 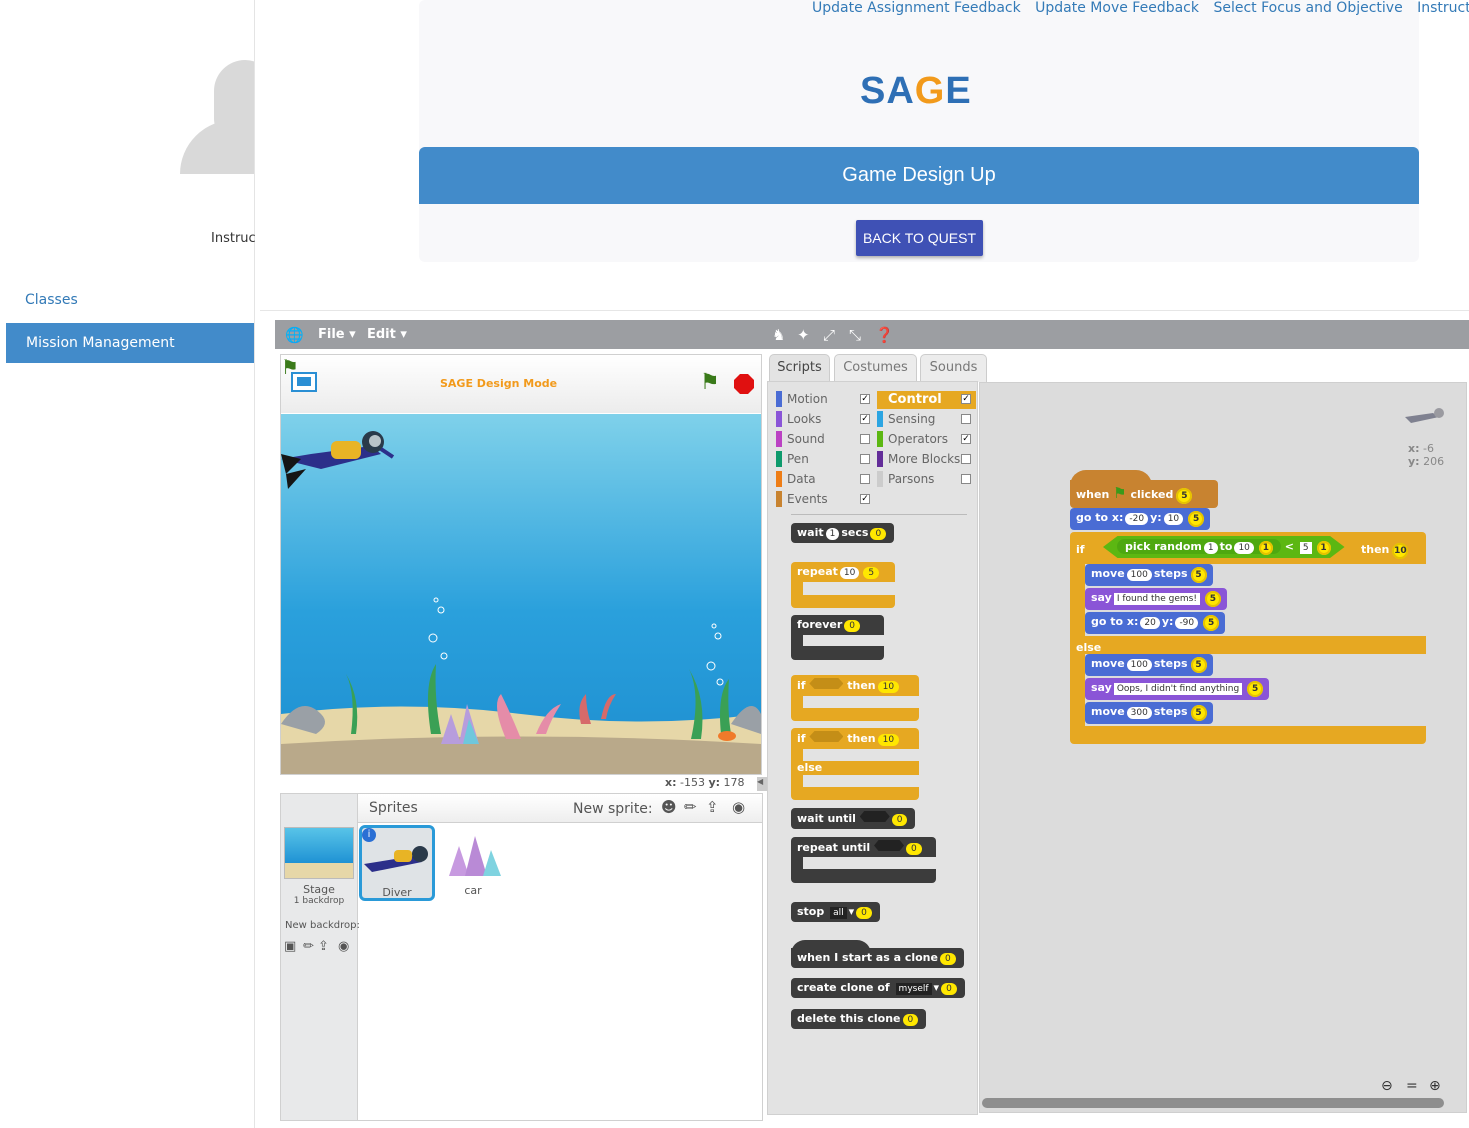 I want to click on block-repeat: repeat 10 5, so click(x=843, y=585).